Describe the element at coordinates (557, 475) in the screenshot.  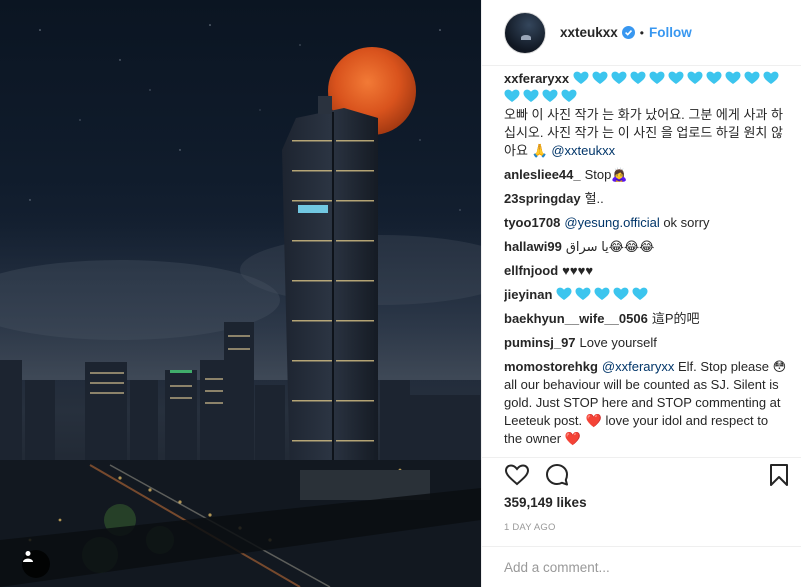
I see `speech-bubble-icon` at that location.